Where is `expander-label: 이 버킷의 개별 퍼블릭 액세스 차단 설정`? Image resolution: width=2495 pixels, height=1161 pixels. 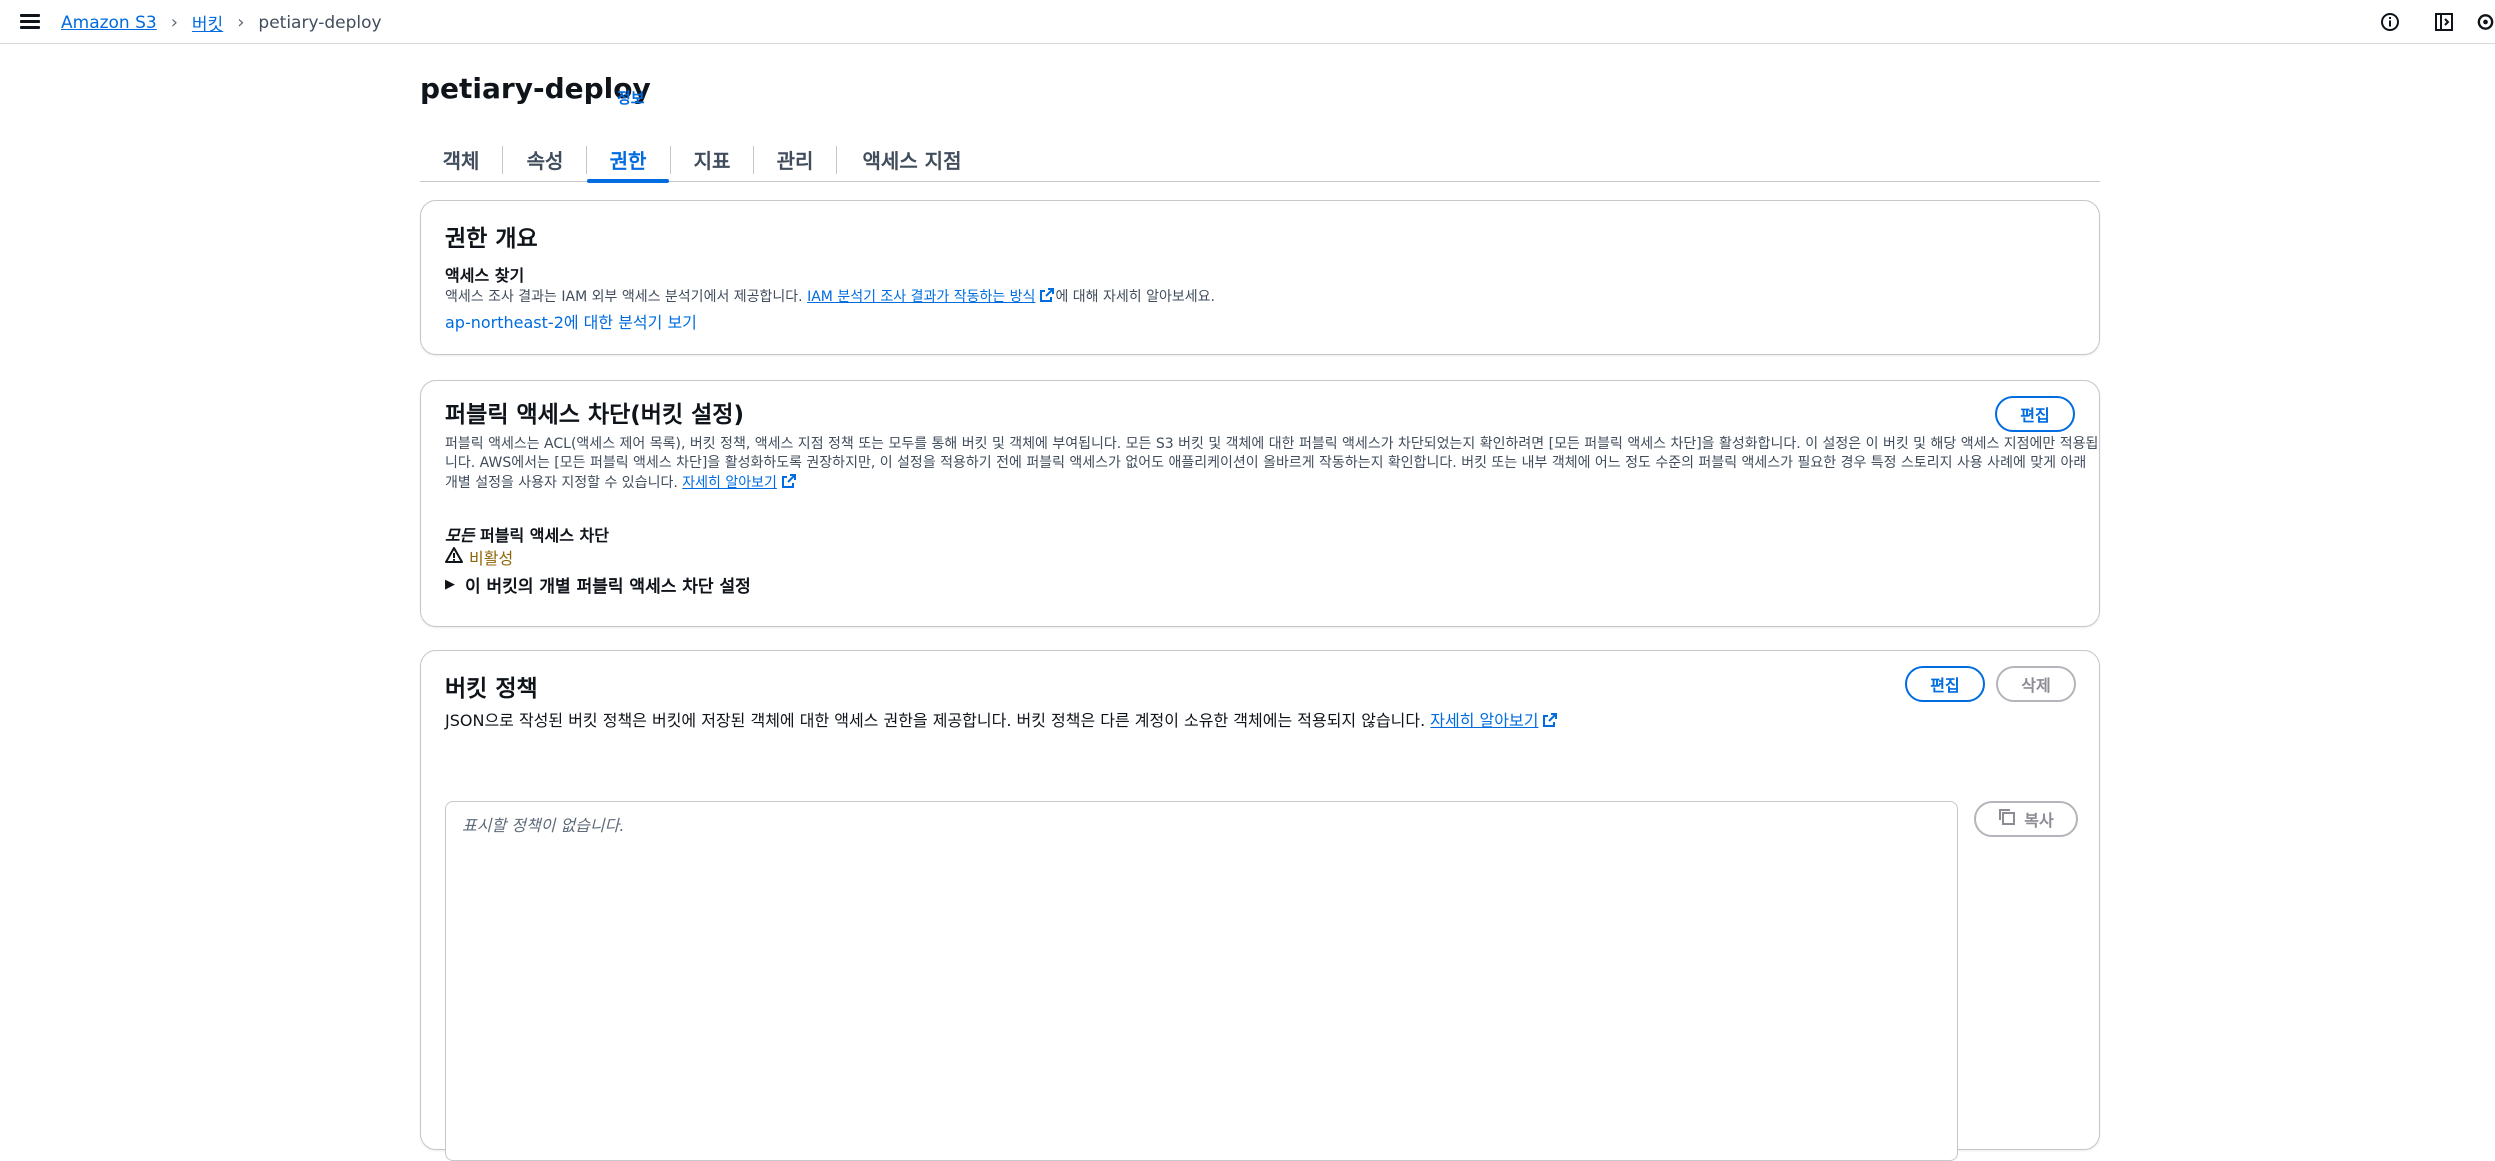
expander-label: 이 버킷의 개별 퍼블릭 액세스 차단 설정 is located at coordinates (608, 587).